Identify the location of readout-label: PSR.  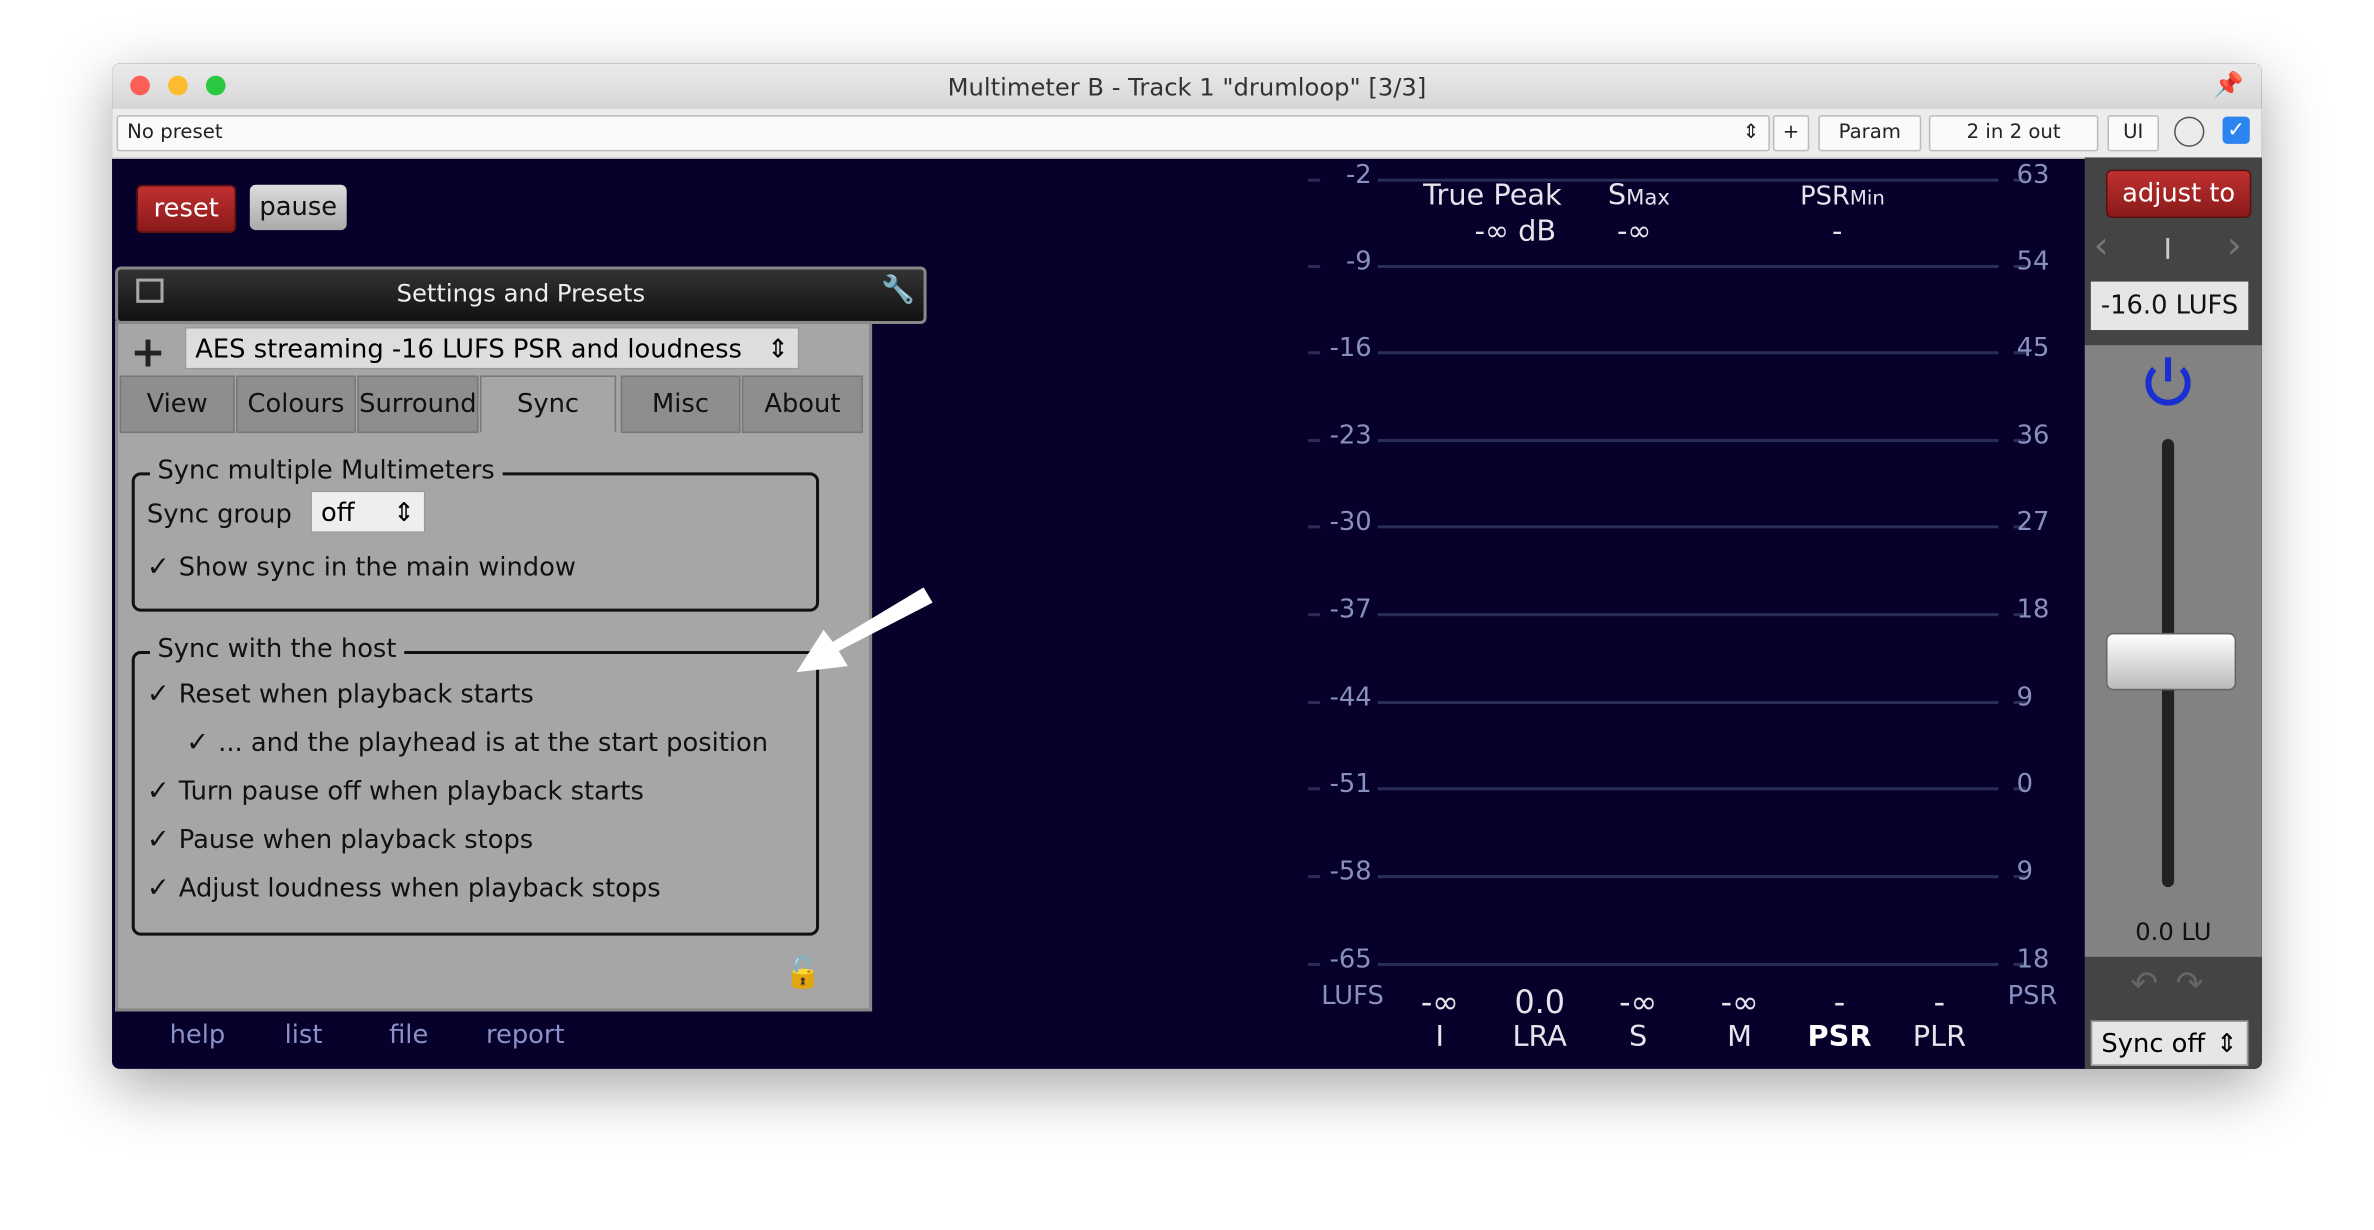
(1839, 1037).